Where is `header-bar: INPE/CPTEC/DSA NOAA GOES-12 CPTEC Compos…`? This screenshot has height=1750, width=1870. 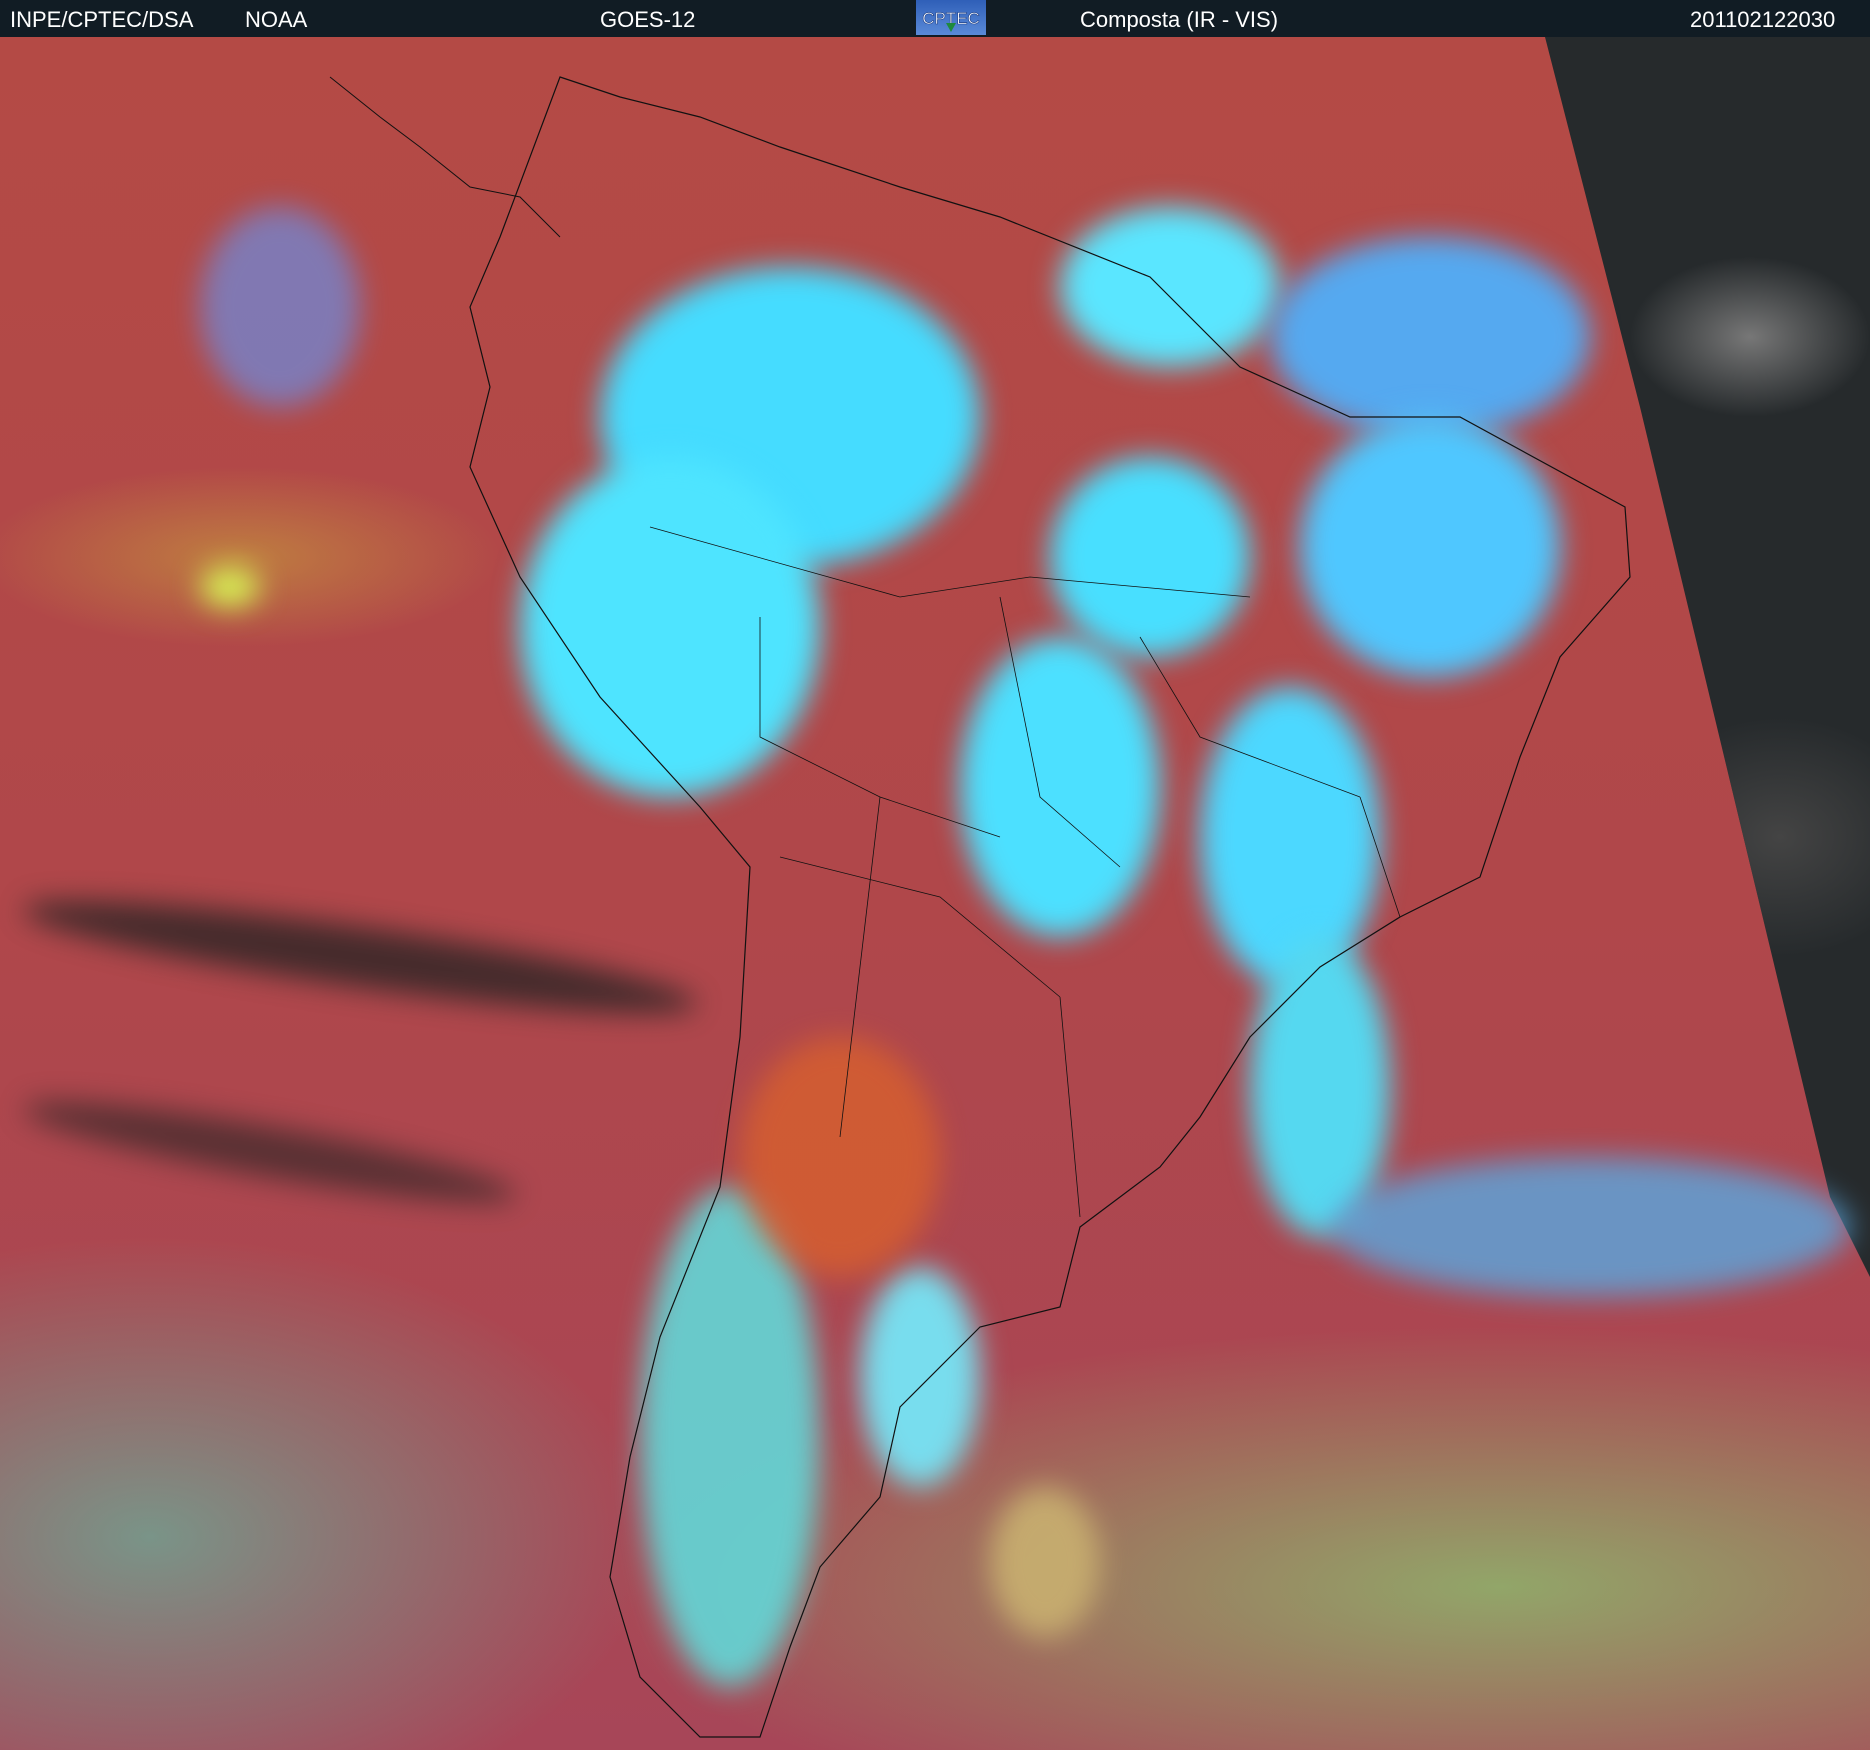
header-bar: INPE/CPTEC/DSA NOAA GOES-12 CPTEC Compos… is located at coordinates (935, 18).